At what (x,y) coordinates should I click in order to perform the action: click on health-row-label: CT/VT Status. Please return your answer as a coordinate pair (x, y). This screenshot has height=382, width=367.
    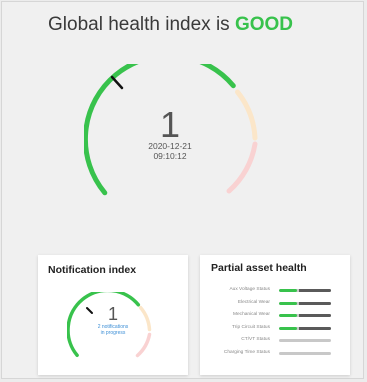
    Looking at the image, I should click on (255, 339).